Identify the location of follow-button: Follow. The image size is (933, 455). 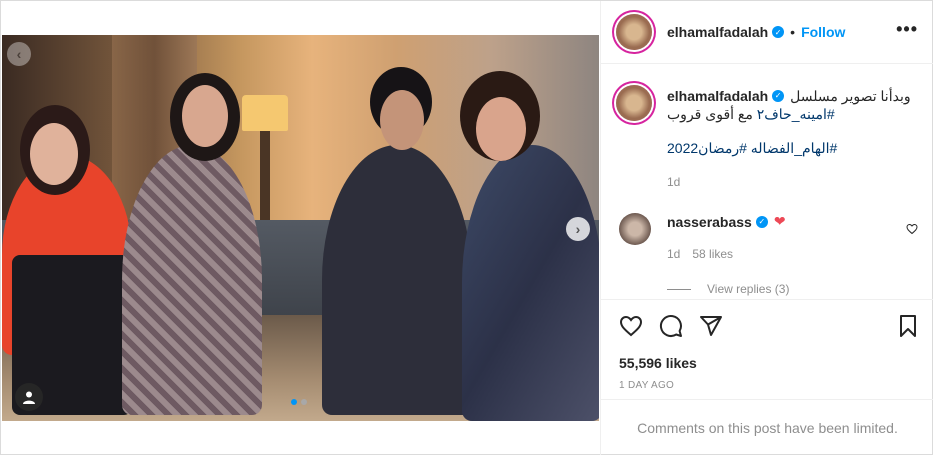
(823, 32).